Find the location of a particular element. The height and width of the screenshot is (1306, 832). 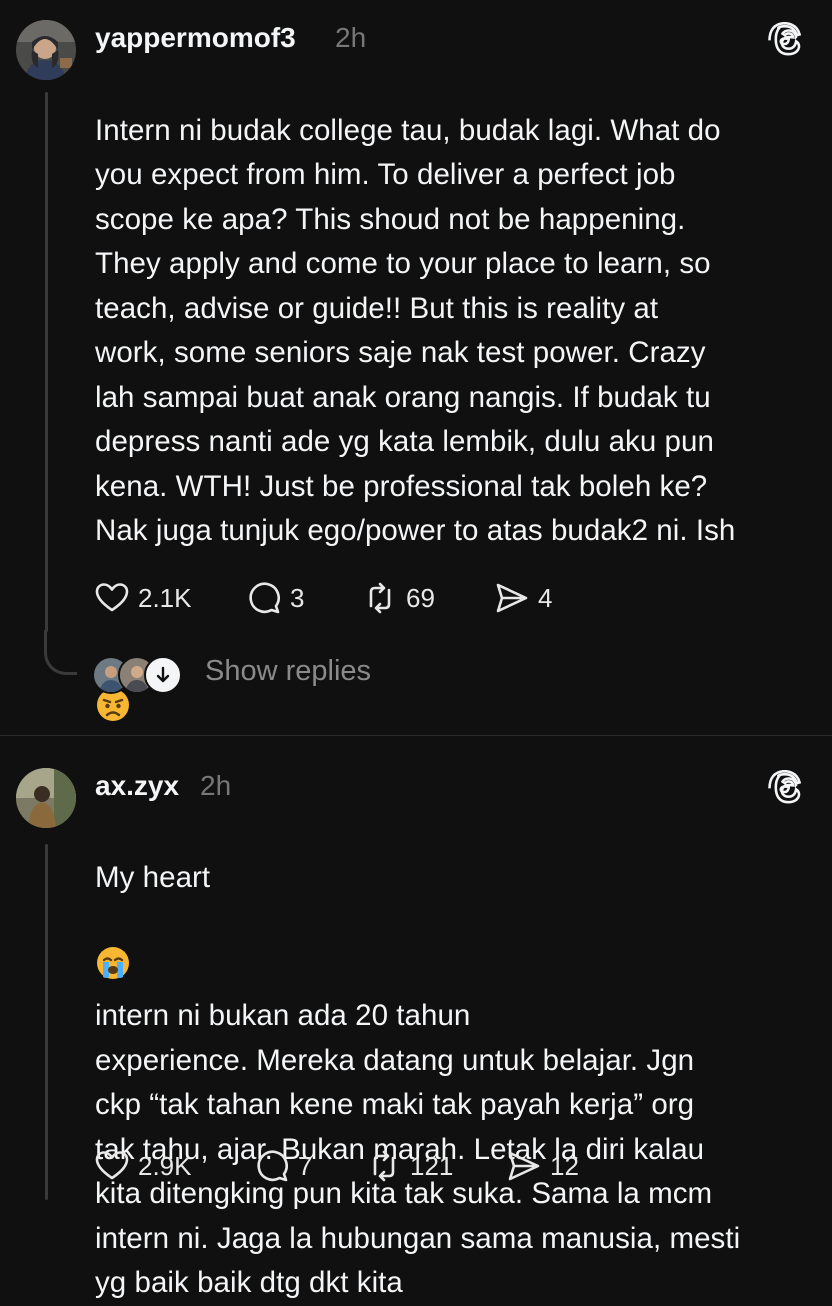

share-count: 4 is located at coordinates (545, 597).